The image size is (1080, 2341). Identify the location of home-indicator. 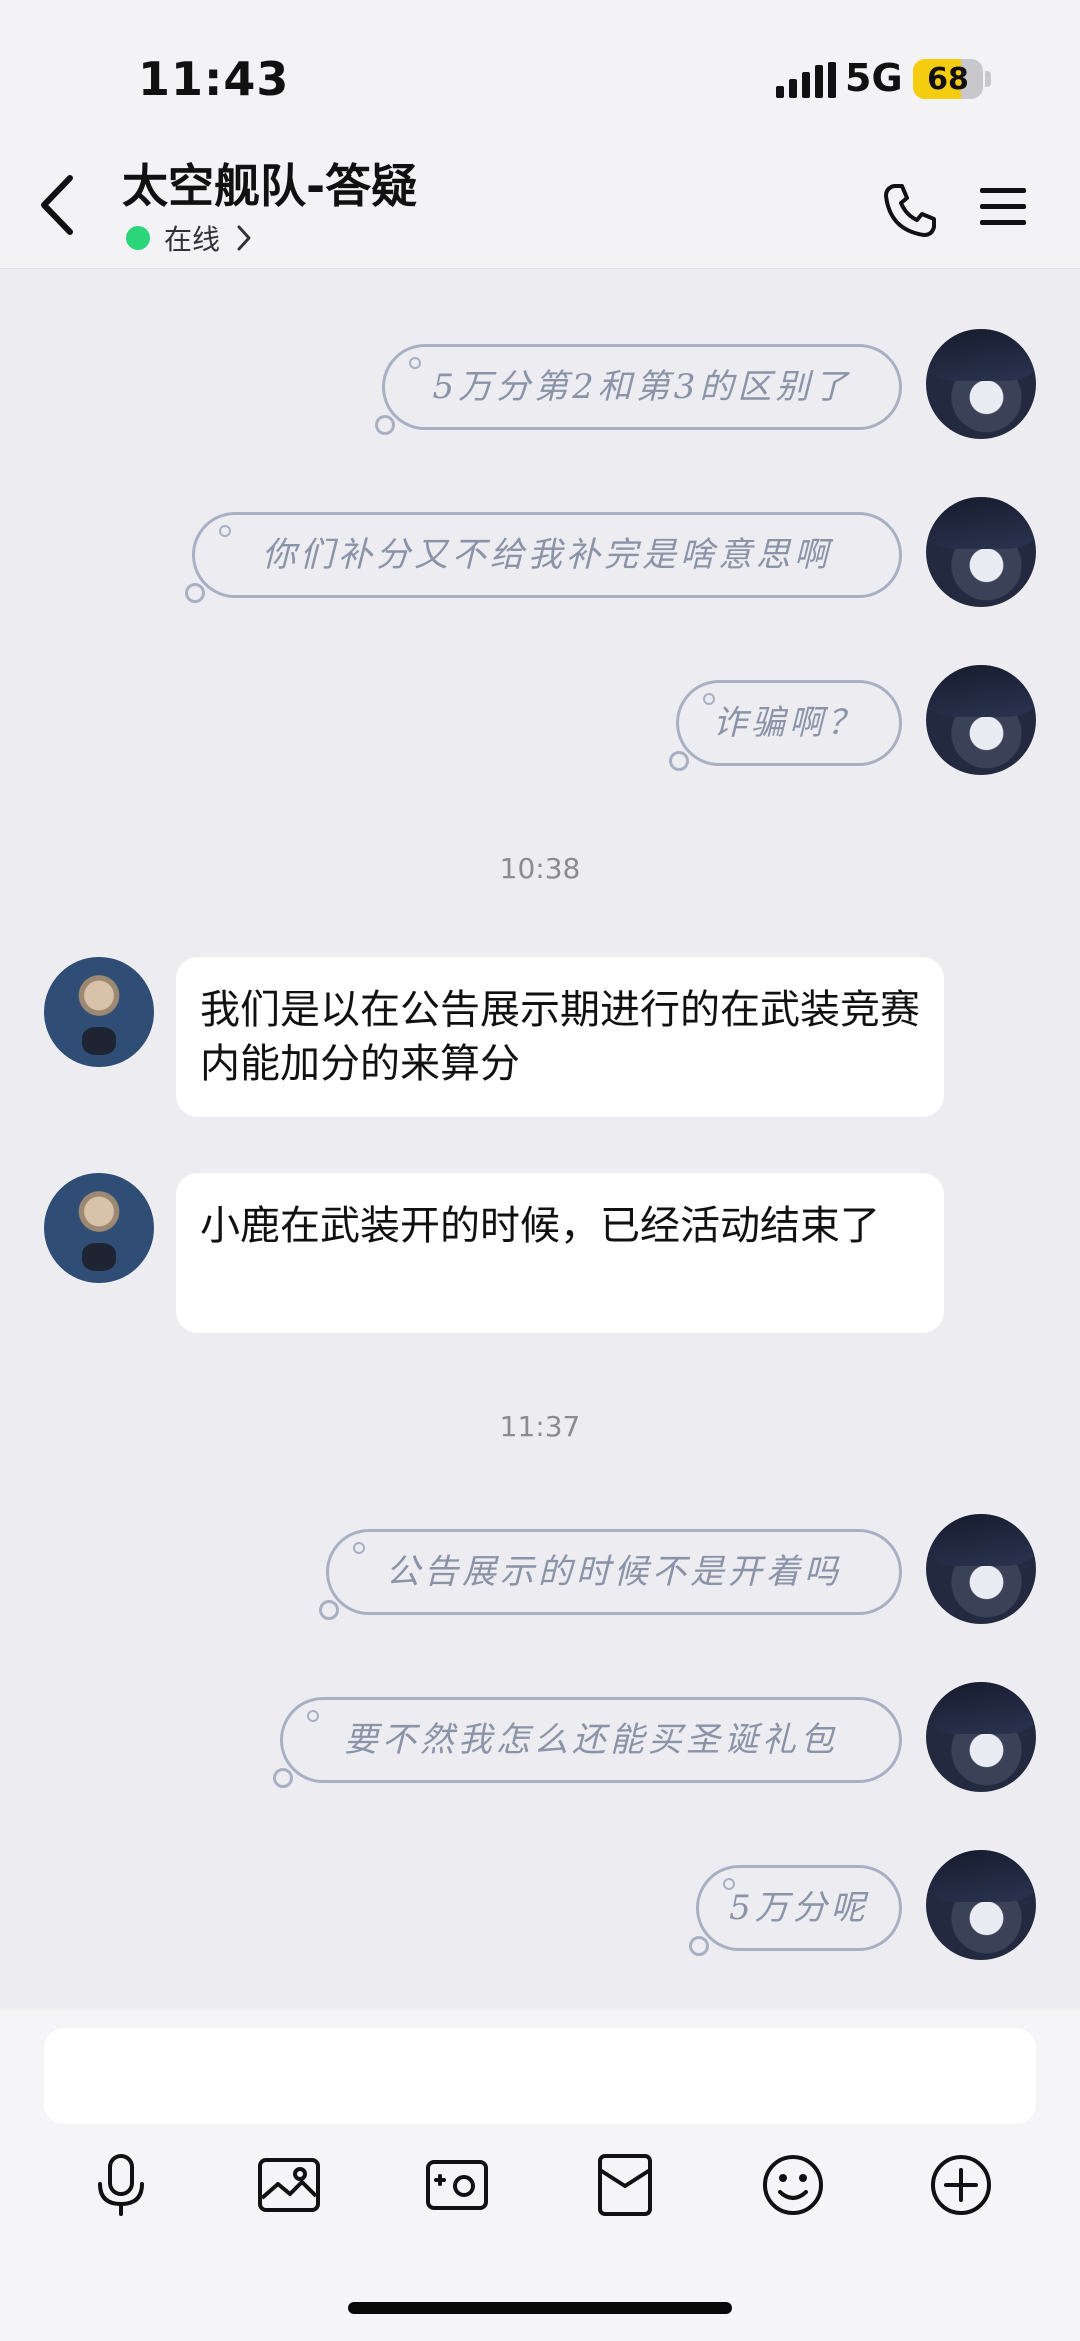
(540, 2308).